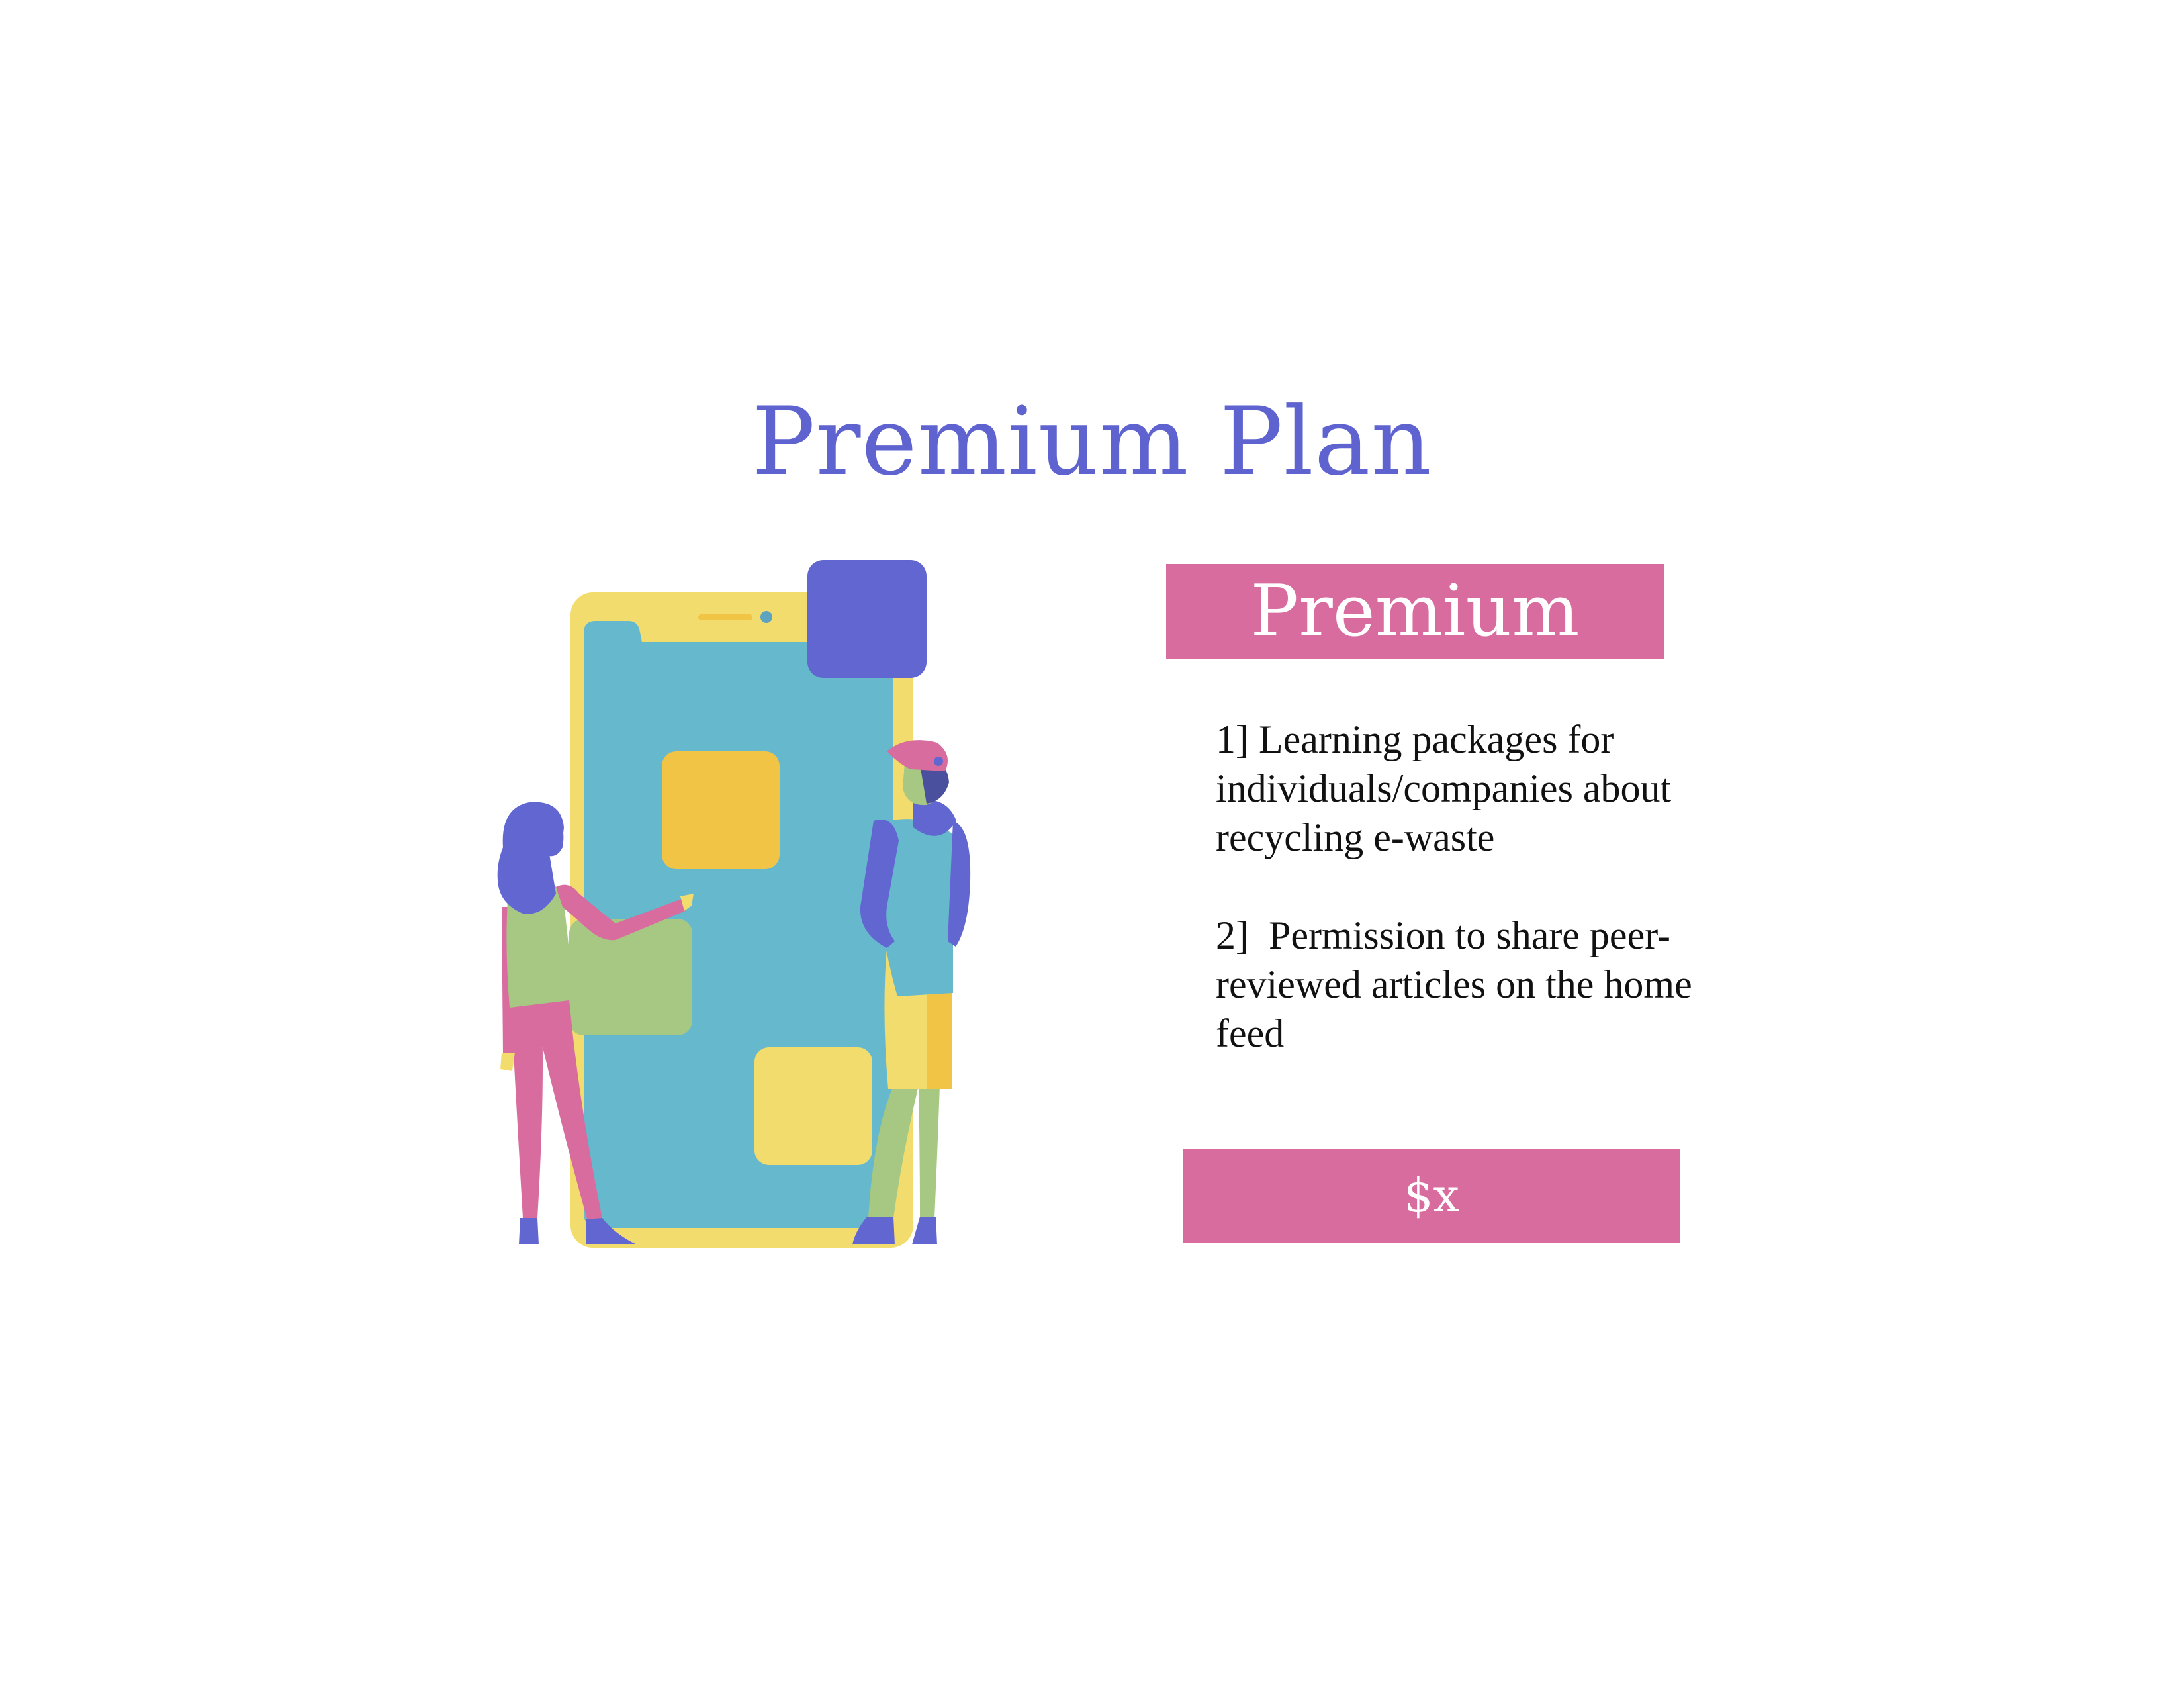 The width and height of the screenshot is (2184, 1688). What do you see at coordinates (813, 1106) in the screenshot?
I see `app-tile-yellow` at bounding box center [813, 1106].